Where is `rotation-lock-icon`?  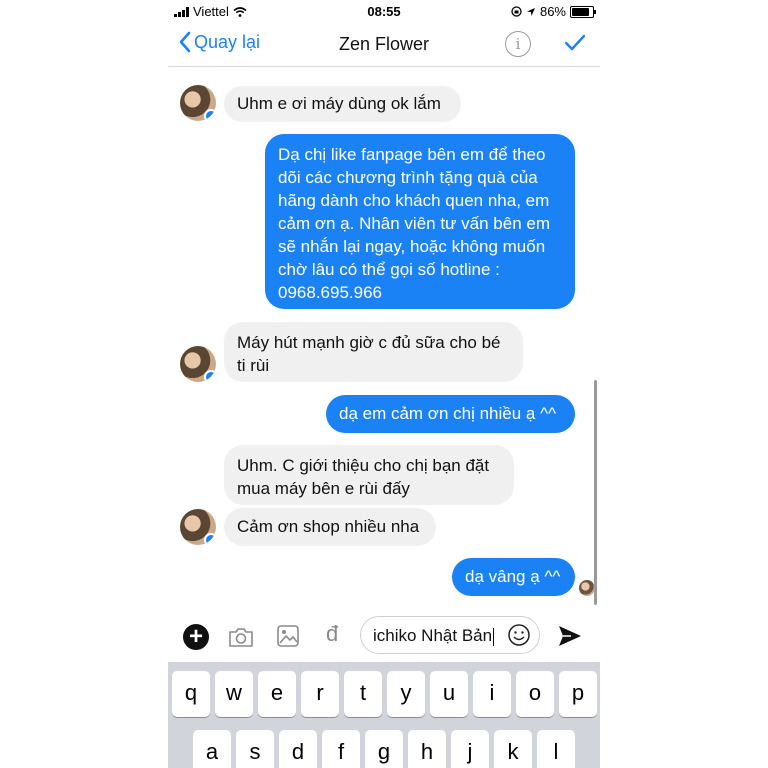 rotation-lock-icon is located at coordinates (516, 11).